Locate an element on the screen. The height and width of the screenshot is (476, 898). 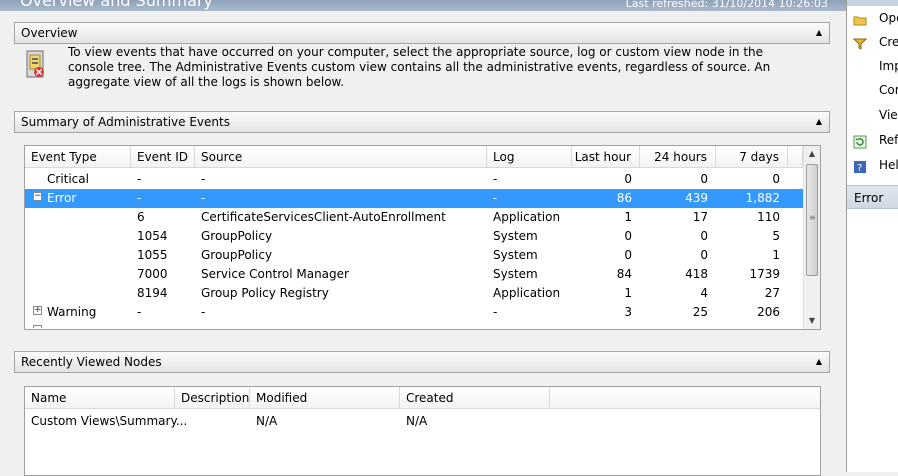
scroll-down-icon: ▼ is located at coordinates (812, 321).